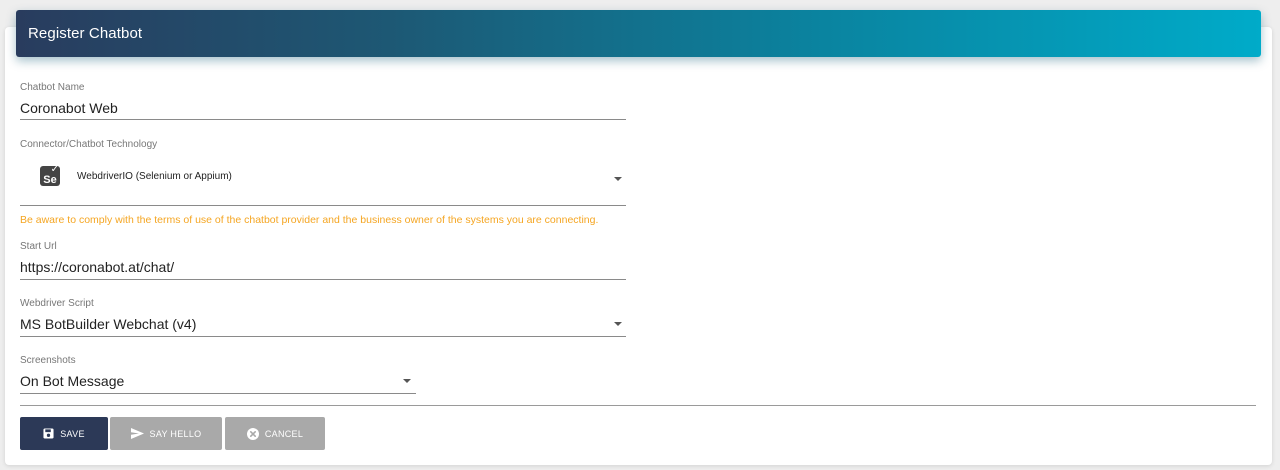 This screenshot has width=1280, height=470. What do you see at coordinates (137, 433) in the screenshot?
I see `send-icon` at bounding box center [137, 433].